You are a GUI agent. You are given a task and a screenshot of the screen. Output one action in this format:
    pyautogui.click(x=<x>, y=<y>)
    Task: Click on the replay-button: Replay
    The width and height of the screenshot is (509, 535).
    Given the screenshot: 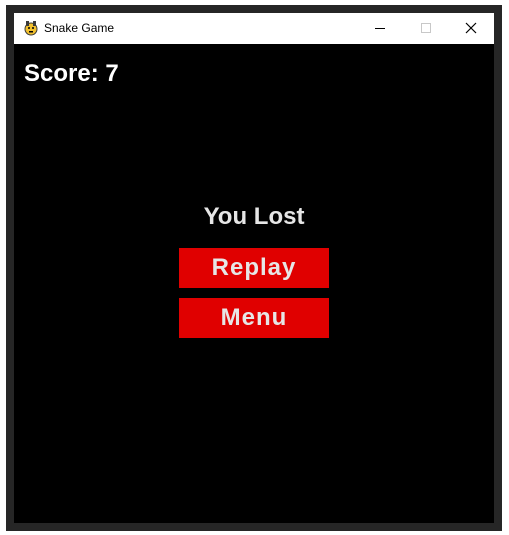 What is the action you would take?
    pyautogui.click(x=254, y=268)
    